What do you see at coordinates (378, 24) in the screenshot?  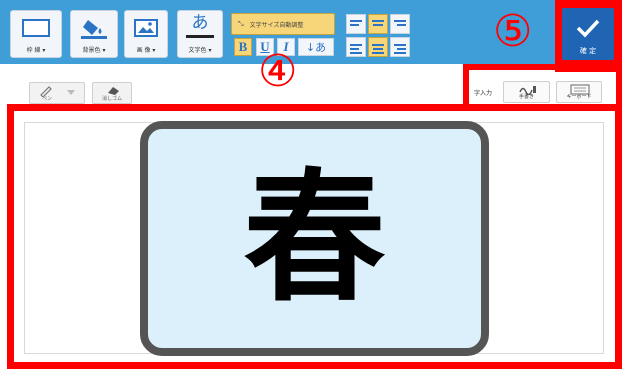 I see `align-top-center-button` at bounding box center [378, 24].